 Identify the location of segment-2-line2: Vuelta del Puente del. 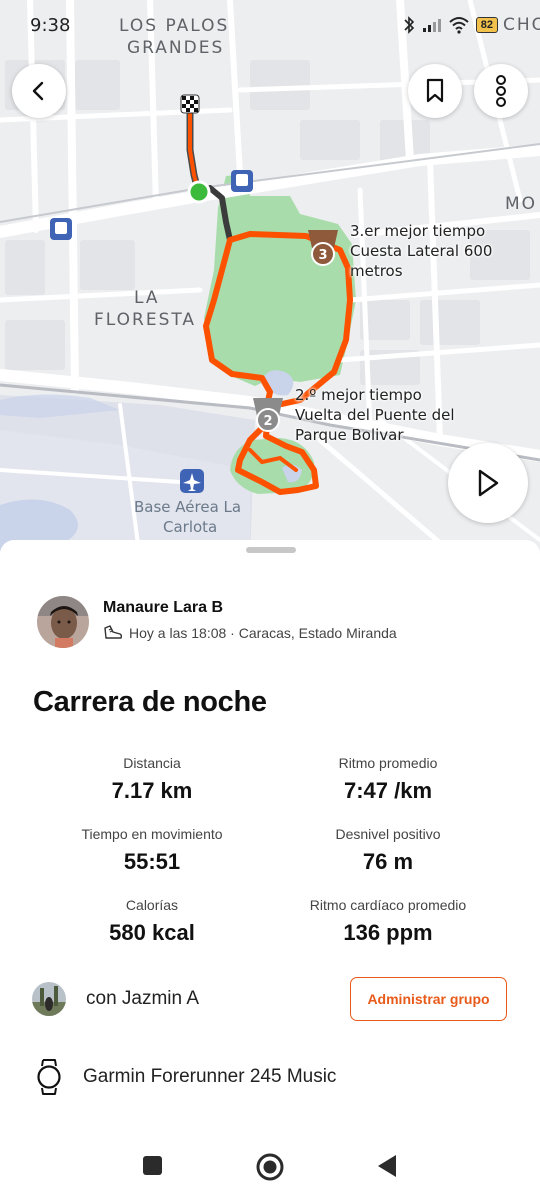
(375, 415).